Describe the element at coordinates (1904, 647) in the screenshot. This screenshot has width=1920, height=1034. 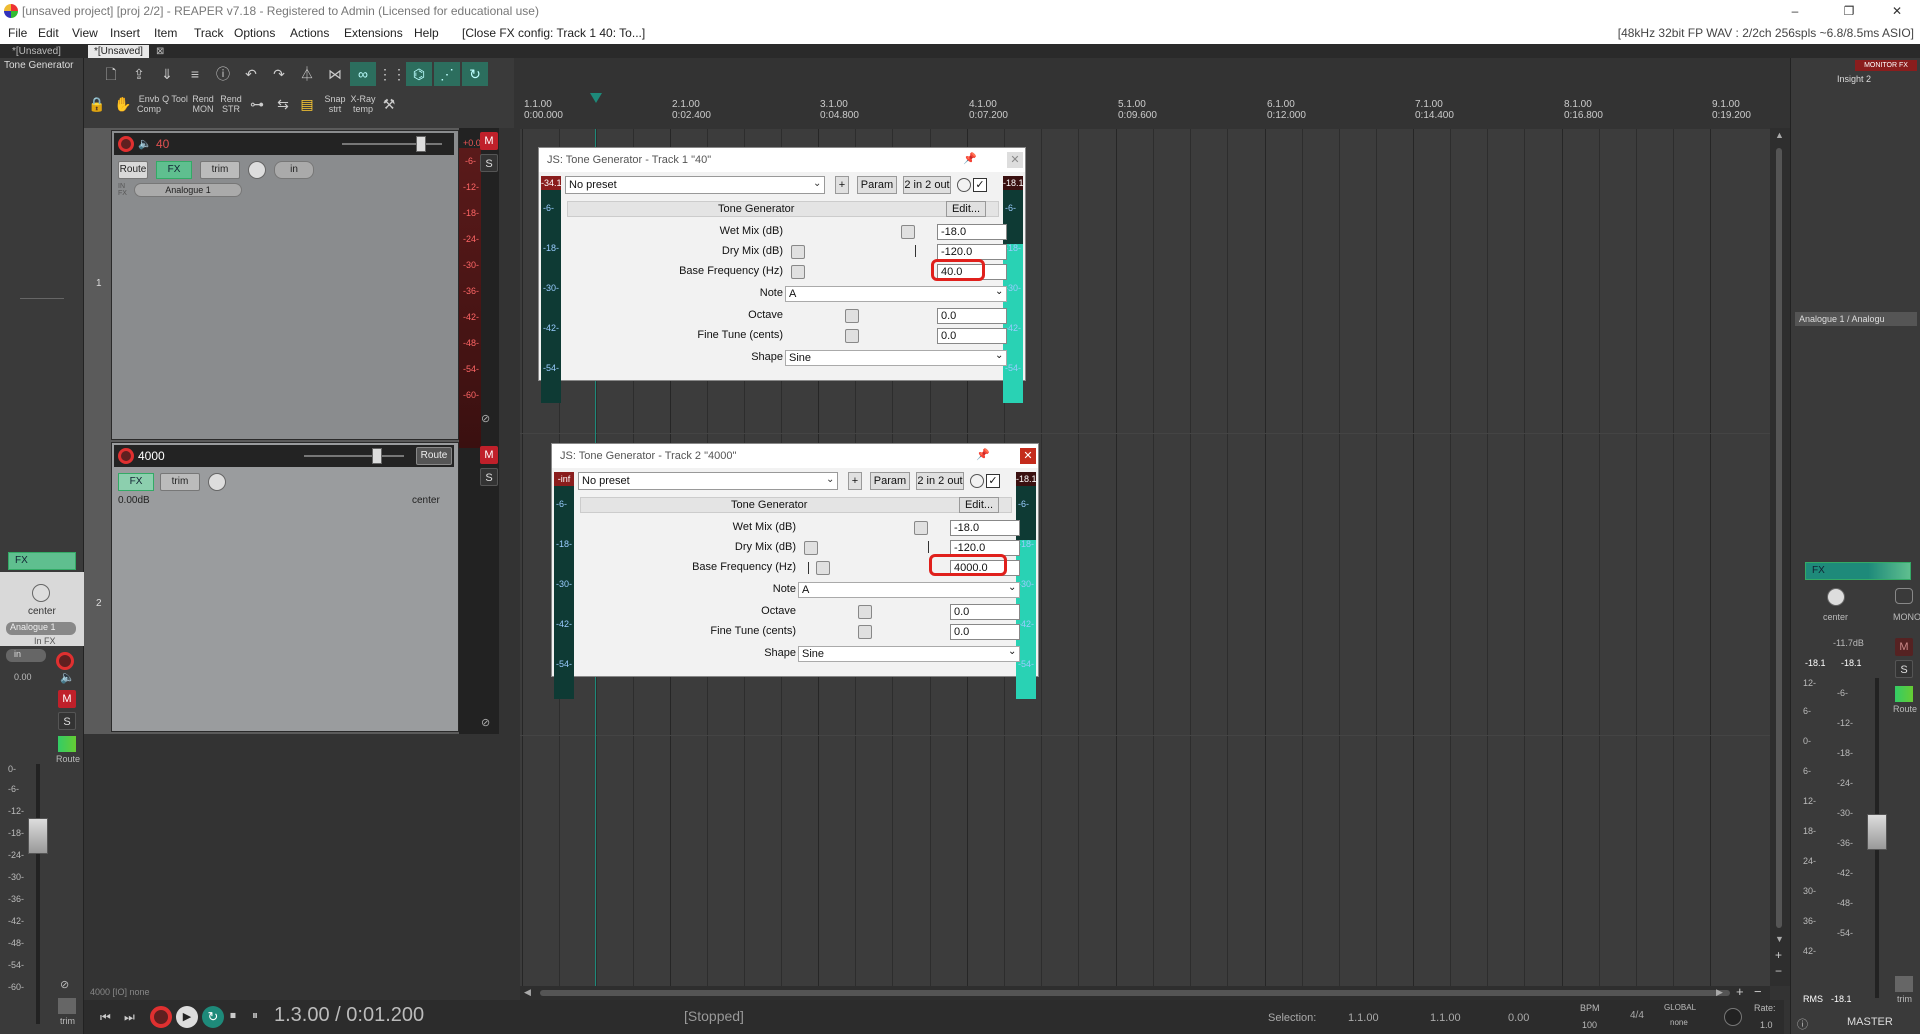
I see `master-mute-button: M` at that location.